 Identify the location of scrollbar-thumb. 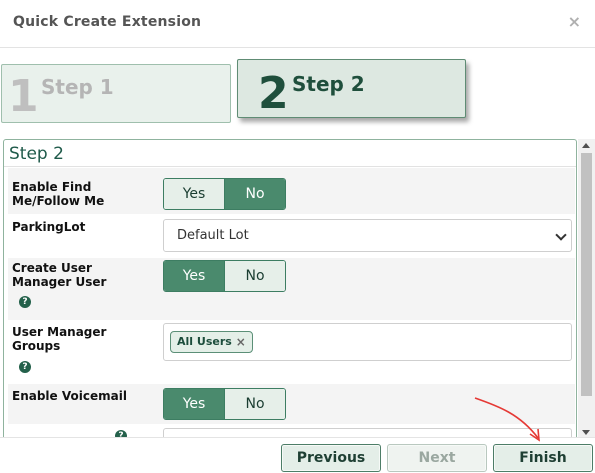
(586, 274).